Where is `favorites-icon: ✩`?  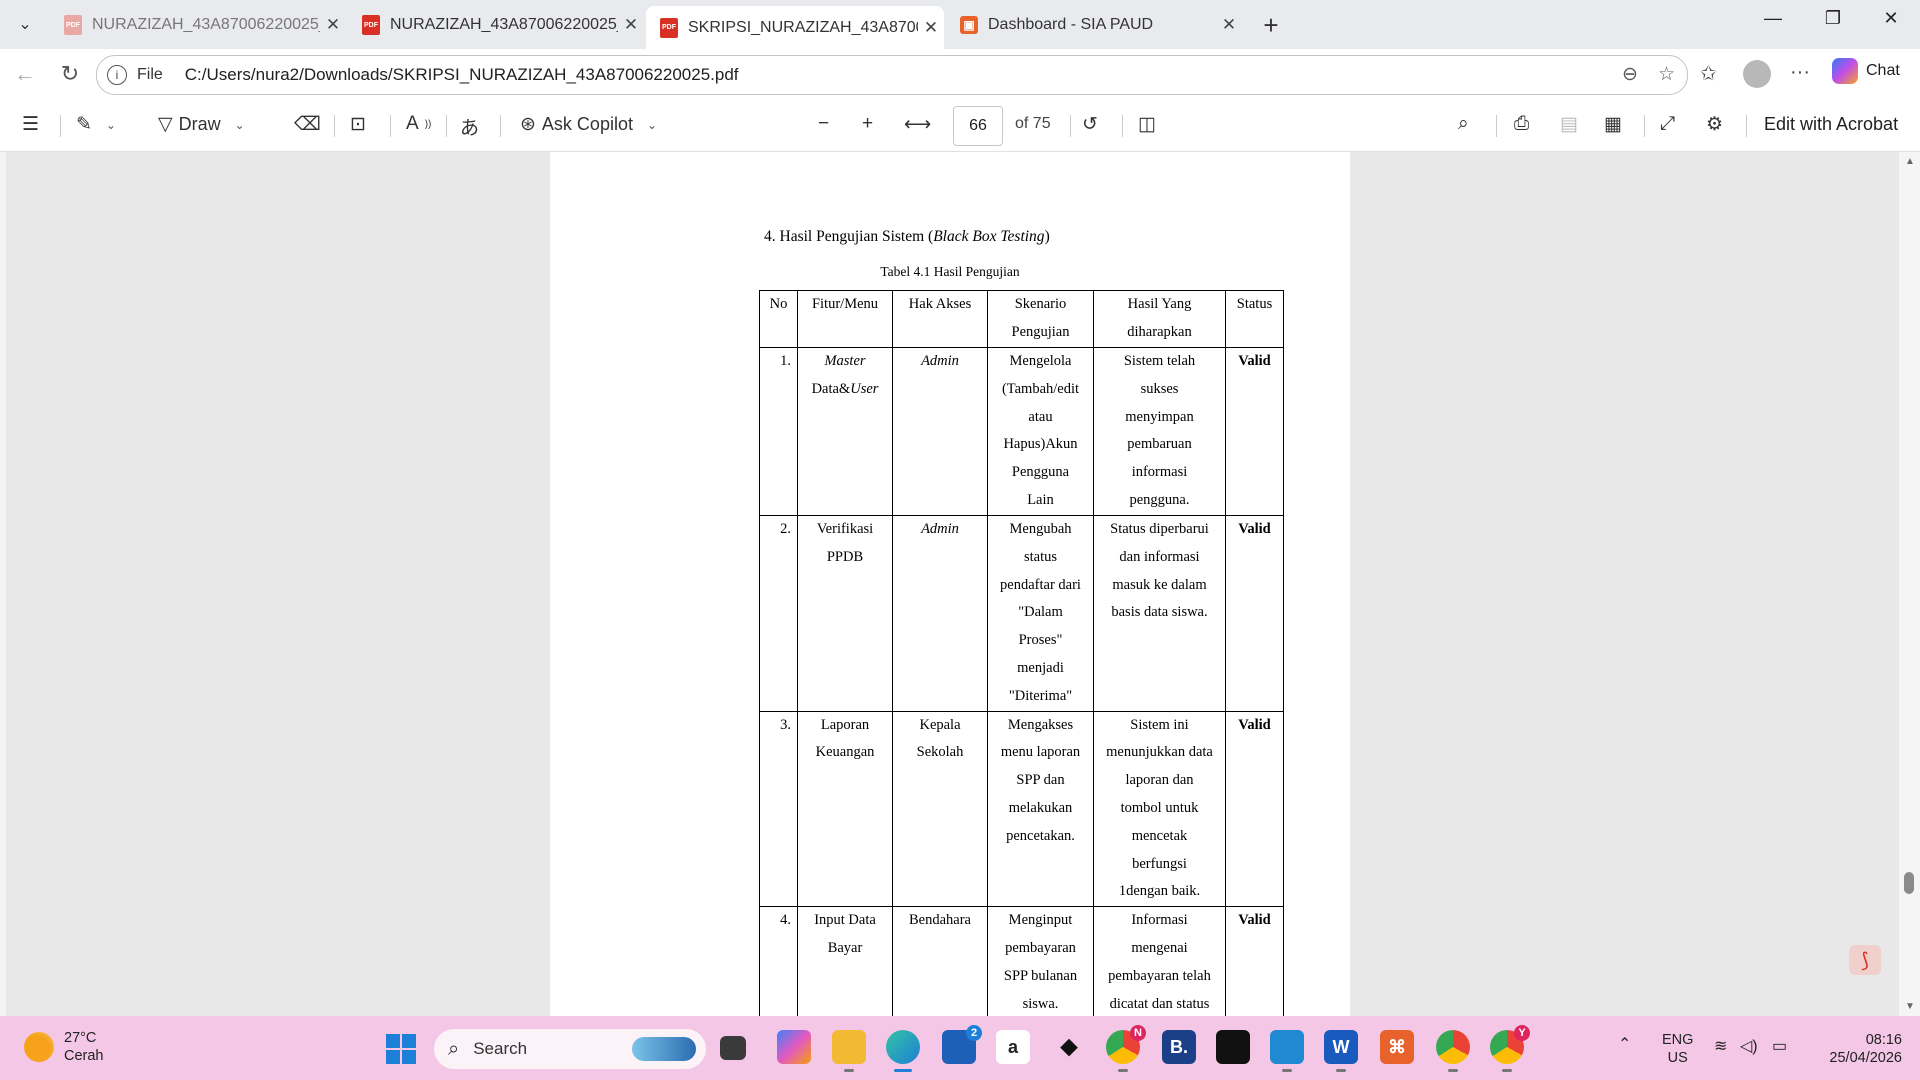
favorites-icon: ✩ is located at coordinates (1708, 73).